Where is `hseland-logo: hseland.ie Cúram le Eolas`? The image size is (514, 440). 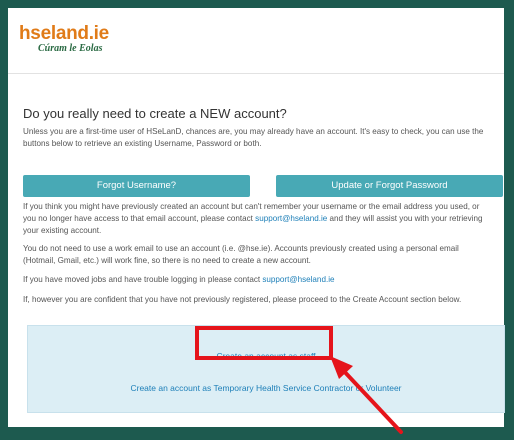
hseland-logo: hseland.ie Cúram le Eolas is located at coordinates (64, 39).